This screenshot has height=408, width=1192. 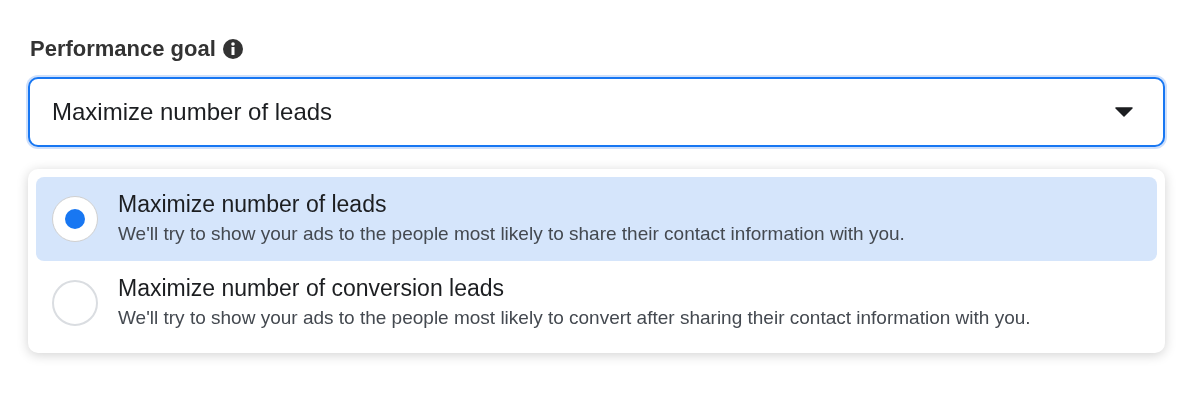 I want to click on info-icon, so click(x=232, y=48).